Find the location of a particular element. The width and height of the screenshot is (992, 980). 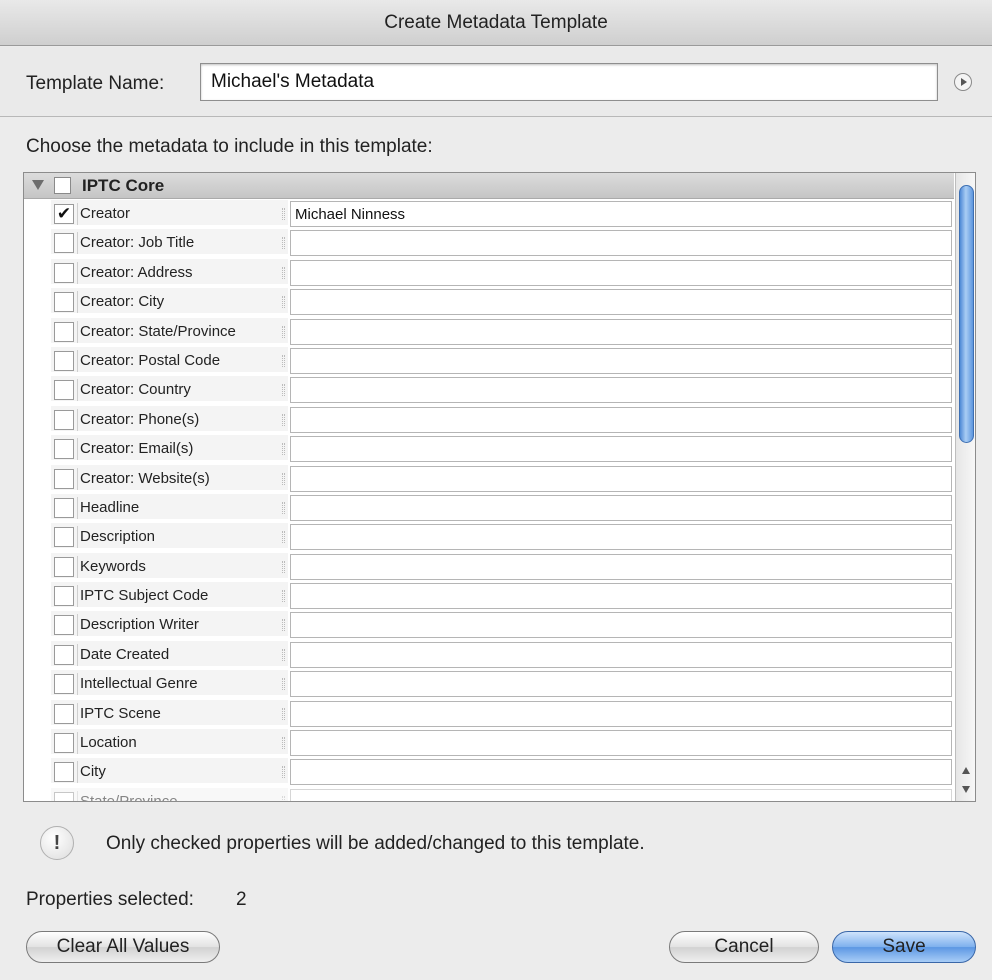

property-label: Creator: Country is located at coordinates (134, 390).